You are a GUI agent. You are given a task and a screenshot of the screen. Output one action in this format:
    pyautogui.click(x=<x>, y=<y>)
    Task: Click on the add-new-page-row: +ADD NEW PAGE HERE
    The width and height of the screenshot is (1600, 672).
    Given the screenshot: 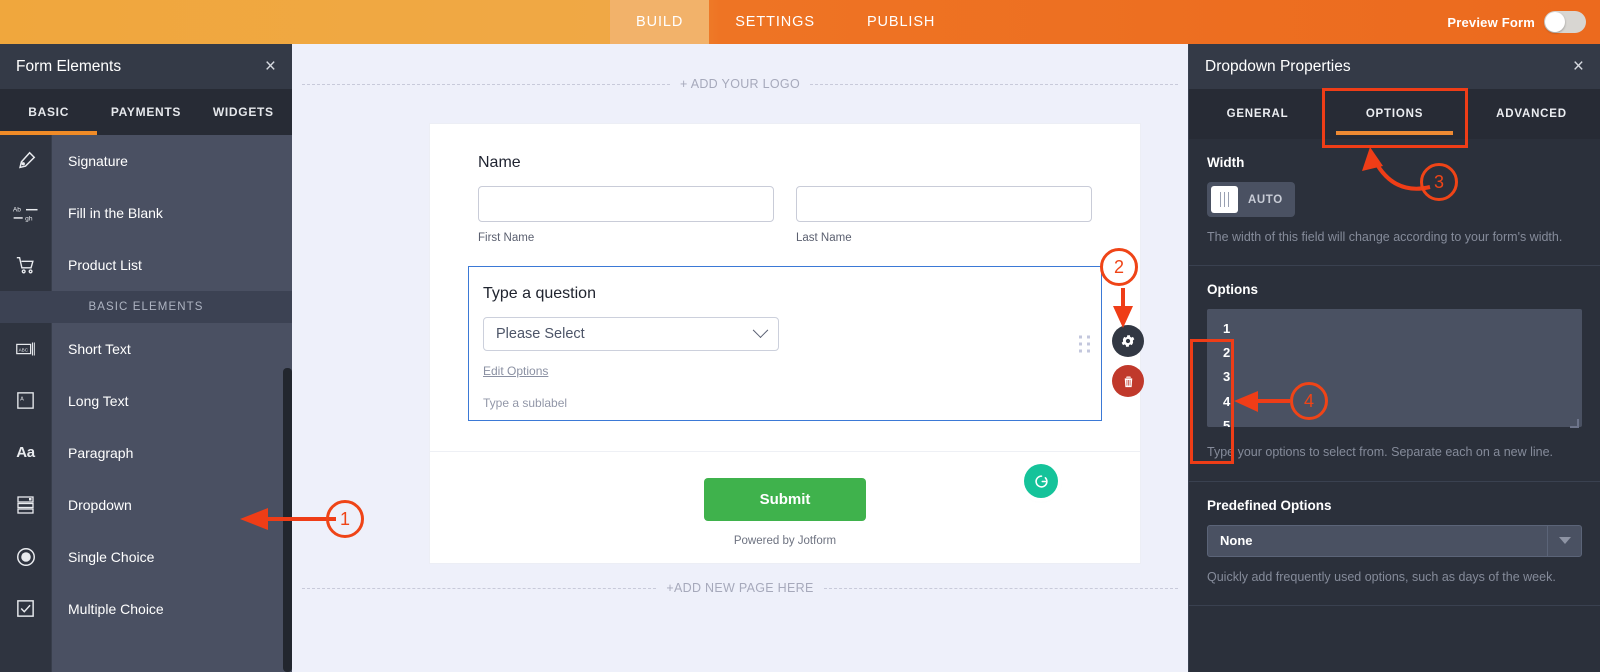 What is the action you would take?
    pyautogui.click(x=740, y=588)
    